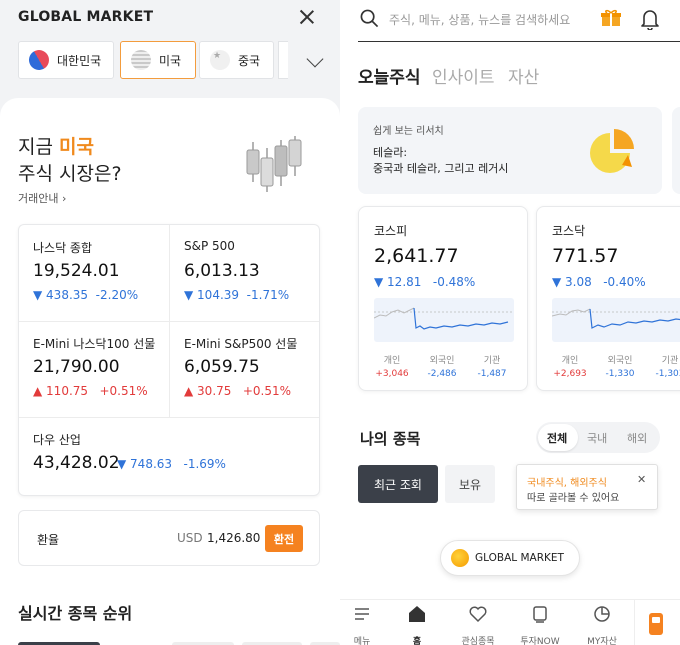  I want to click on realtime-ranking-title: 실시간 종목 순위, so click(75, 613).